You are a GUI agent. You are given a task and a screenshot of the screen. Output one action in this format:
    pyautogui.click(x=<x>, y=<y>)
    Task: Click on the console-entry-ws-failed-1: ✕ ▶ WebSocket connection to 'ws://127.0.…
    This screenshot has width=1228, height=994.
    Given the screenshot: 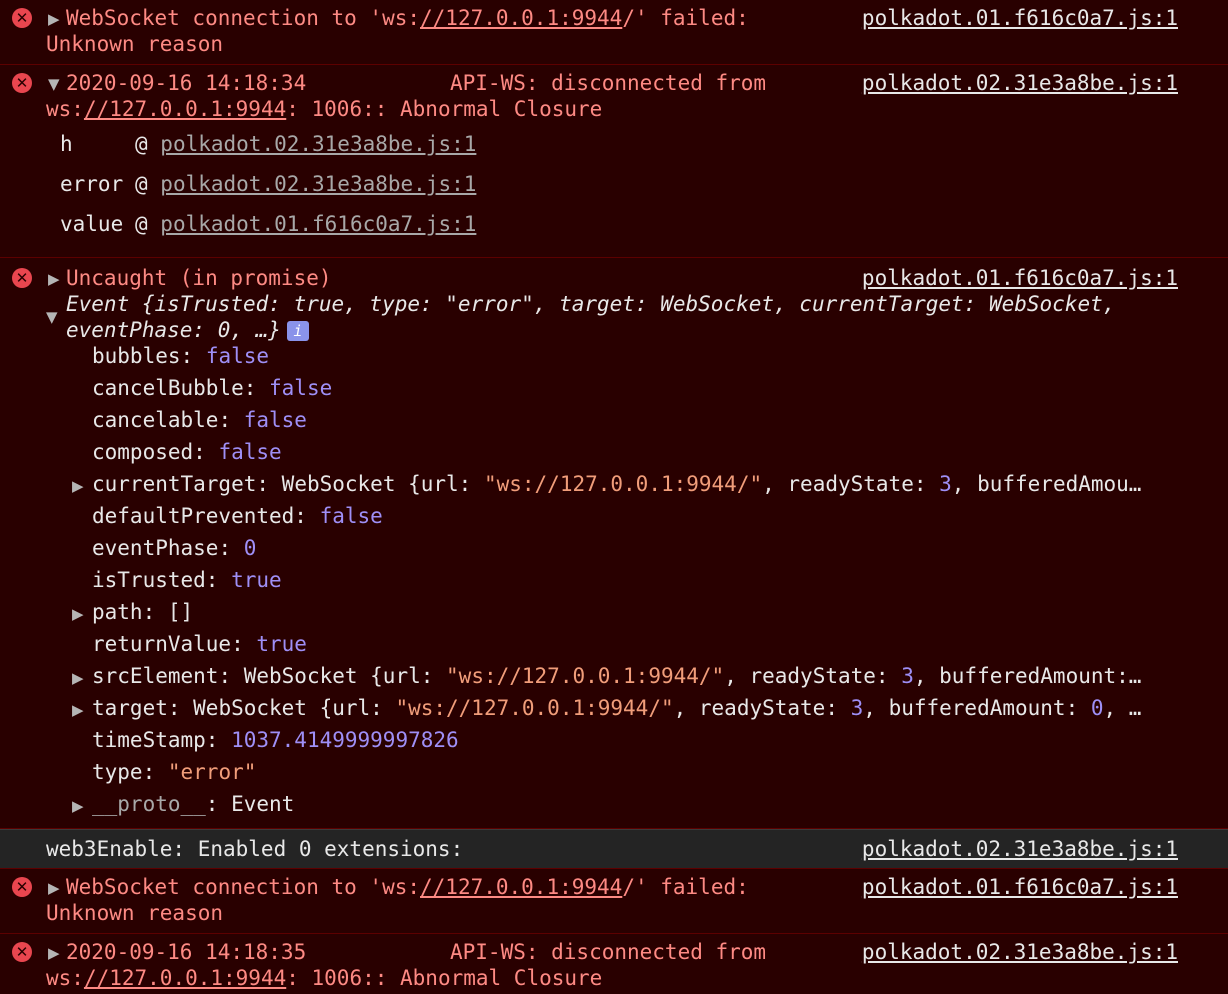 What is the action you would take?
    pyautogui.click(x=614, y=32)
    